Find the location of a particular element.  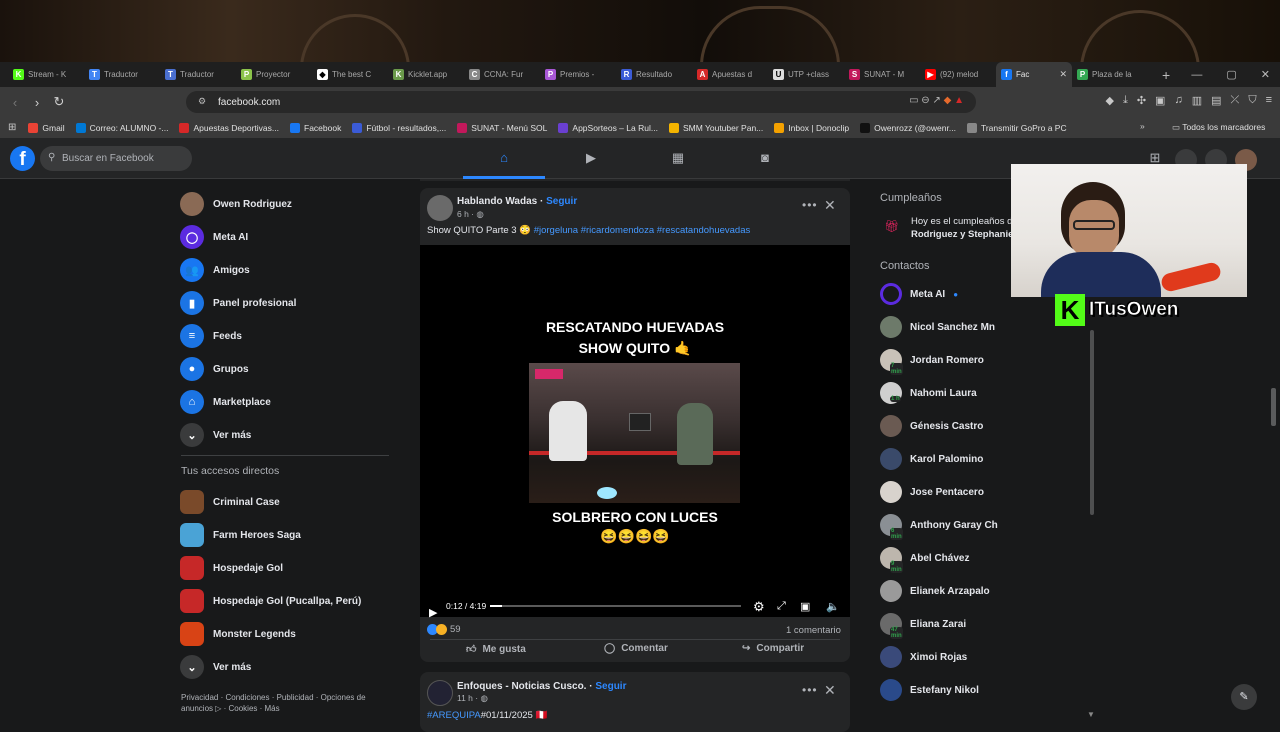

contact-item: Estefany Nikol is located at coordinates (929, 690).